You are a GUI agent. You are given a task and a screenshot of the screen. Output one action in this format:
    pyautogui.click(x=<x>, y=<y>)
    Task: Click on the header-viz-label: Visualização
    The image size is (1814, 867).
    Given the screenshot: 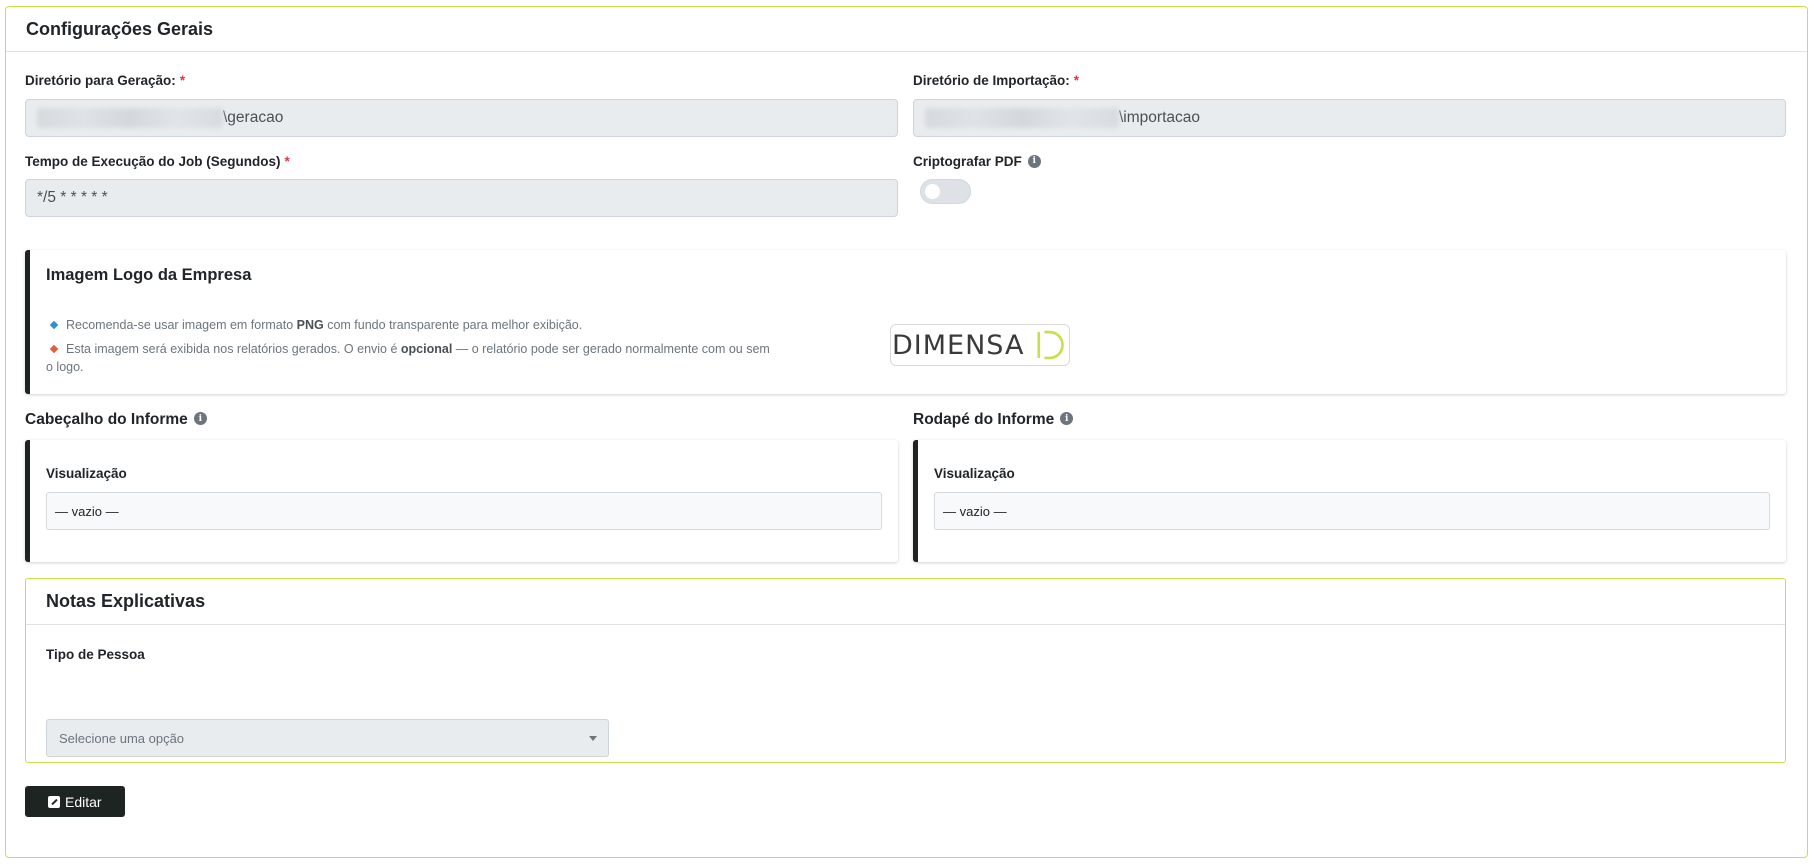 What is the action you would take?
    pyautogui.click(x=86, y=473)
    